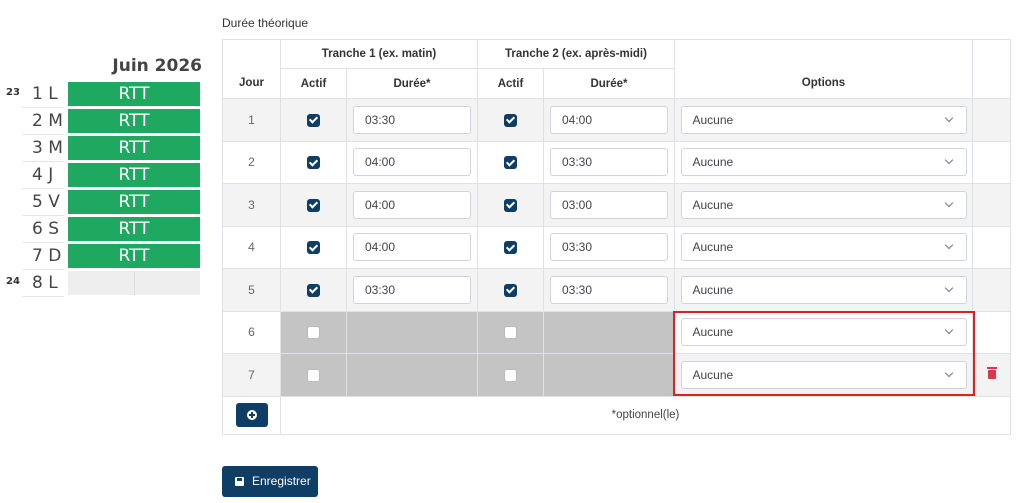  Describe the element at coordinates (251, 415) in the screenshot. I see `add-row-button` at that location.